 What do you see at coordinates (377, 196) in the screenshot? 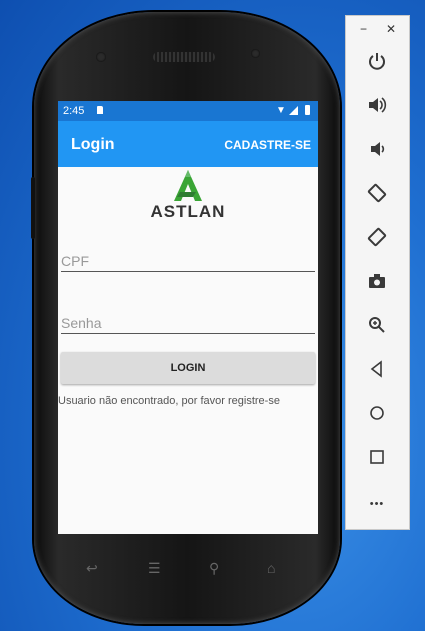
I see `rotate-left-icon` at bounding box center [377, 196].